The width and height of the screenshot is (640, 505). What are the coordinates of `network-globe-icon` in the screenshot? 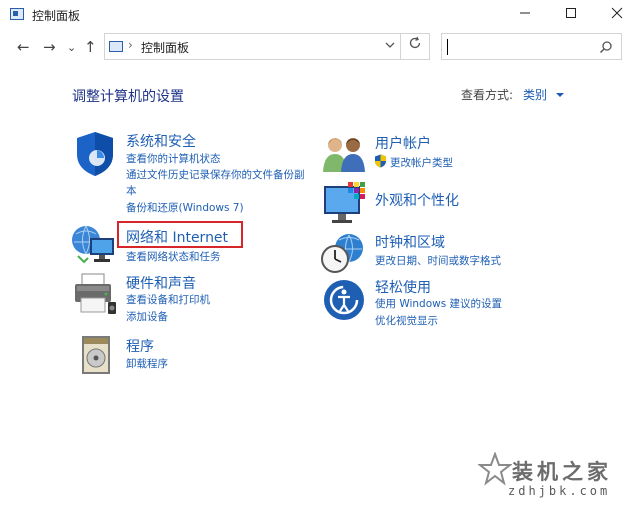 It's located at (93, 244).